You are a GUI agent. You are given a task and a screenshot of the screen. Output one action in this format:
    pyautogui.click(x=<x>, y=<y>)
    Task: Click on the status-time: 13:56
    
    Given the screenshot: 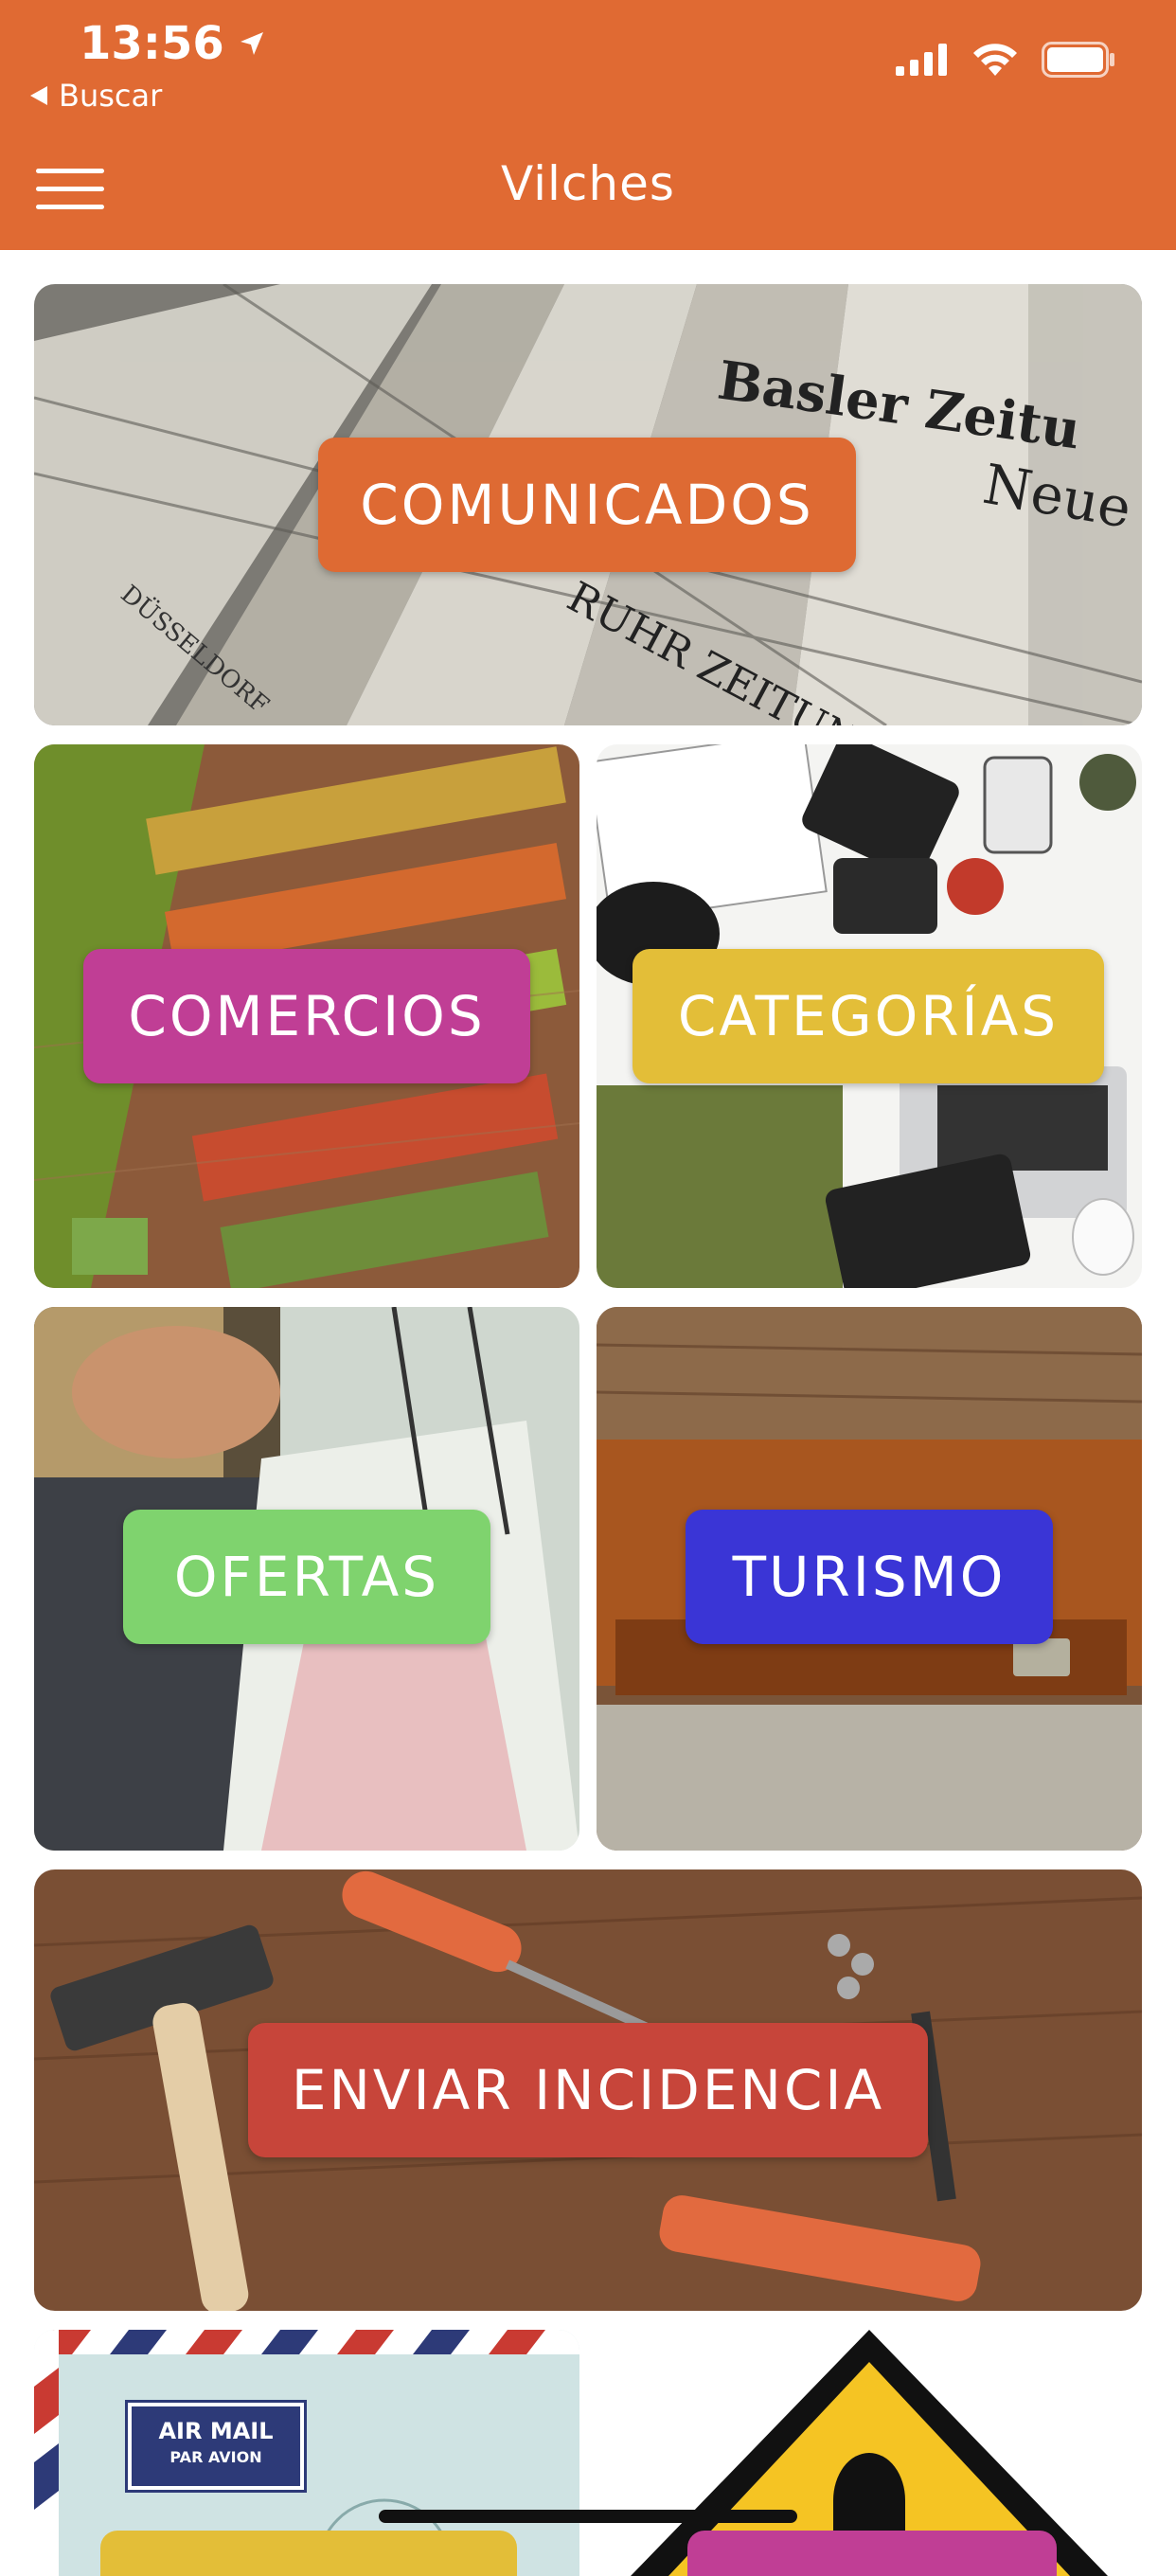 What is the action you would take?
    pyautogui.click(x=173, y=43)
    